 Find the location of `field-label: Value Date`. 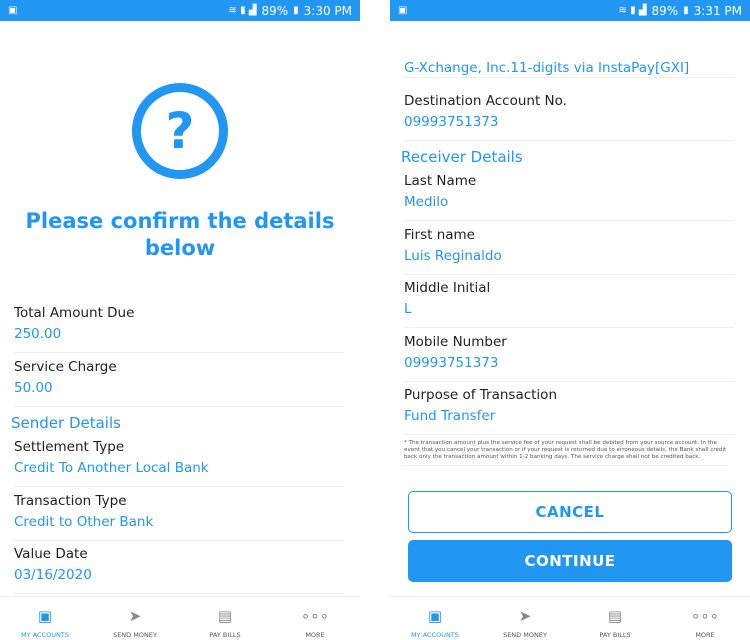

field-label: Value Date is located at coordinates (51, 554).